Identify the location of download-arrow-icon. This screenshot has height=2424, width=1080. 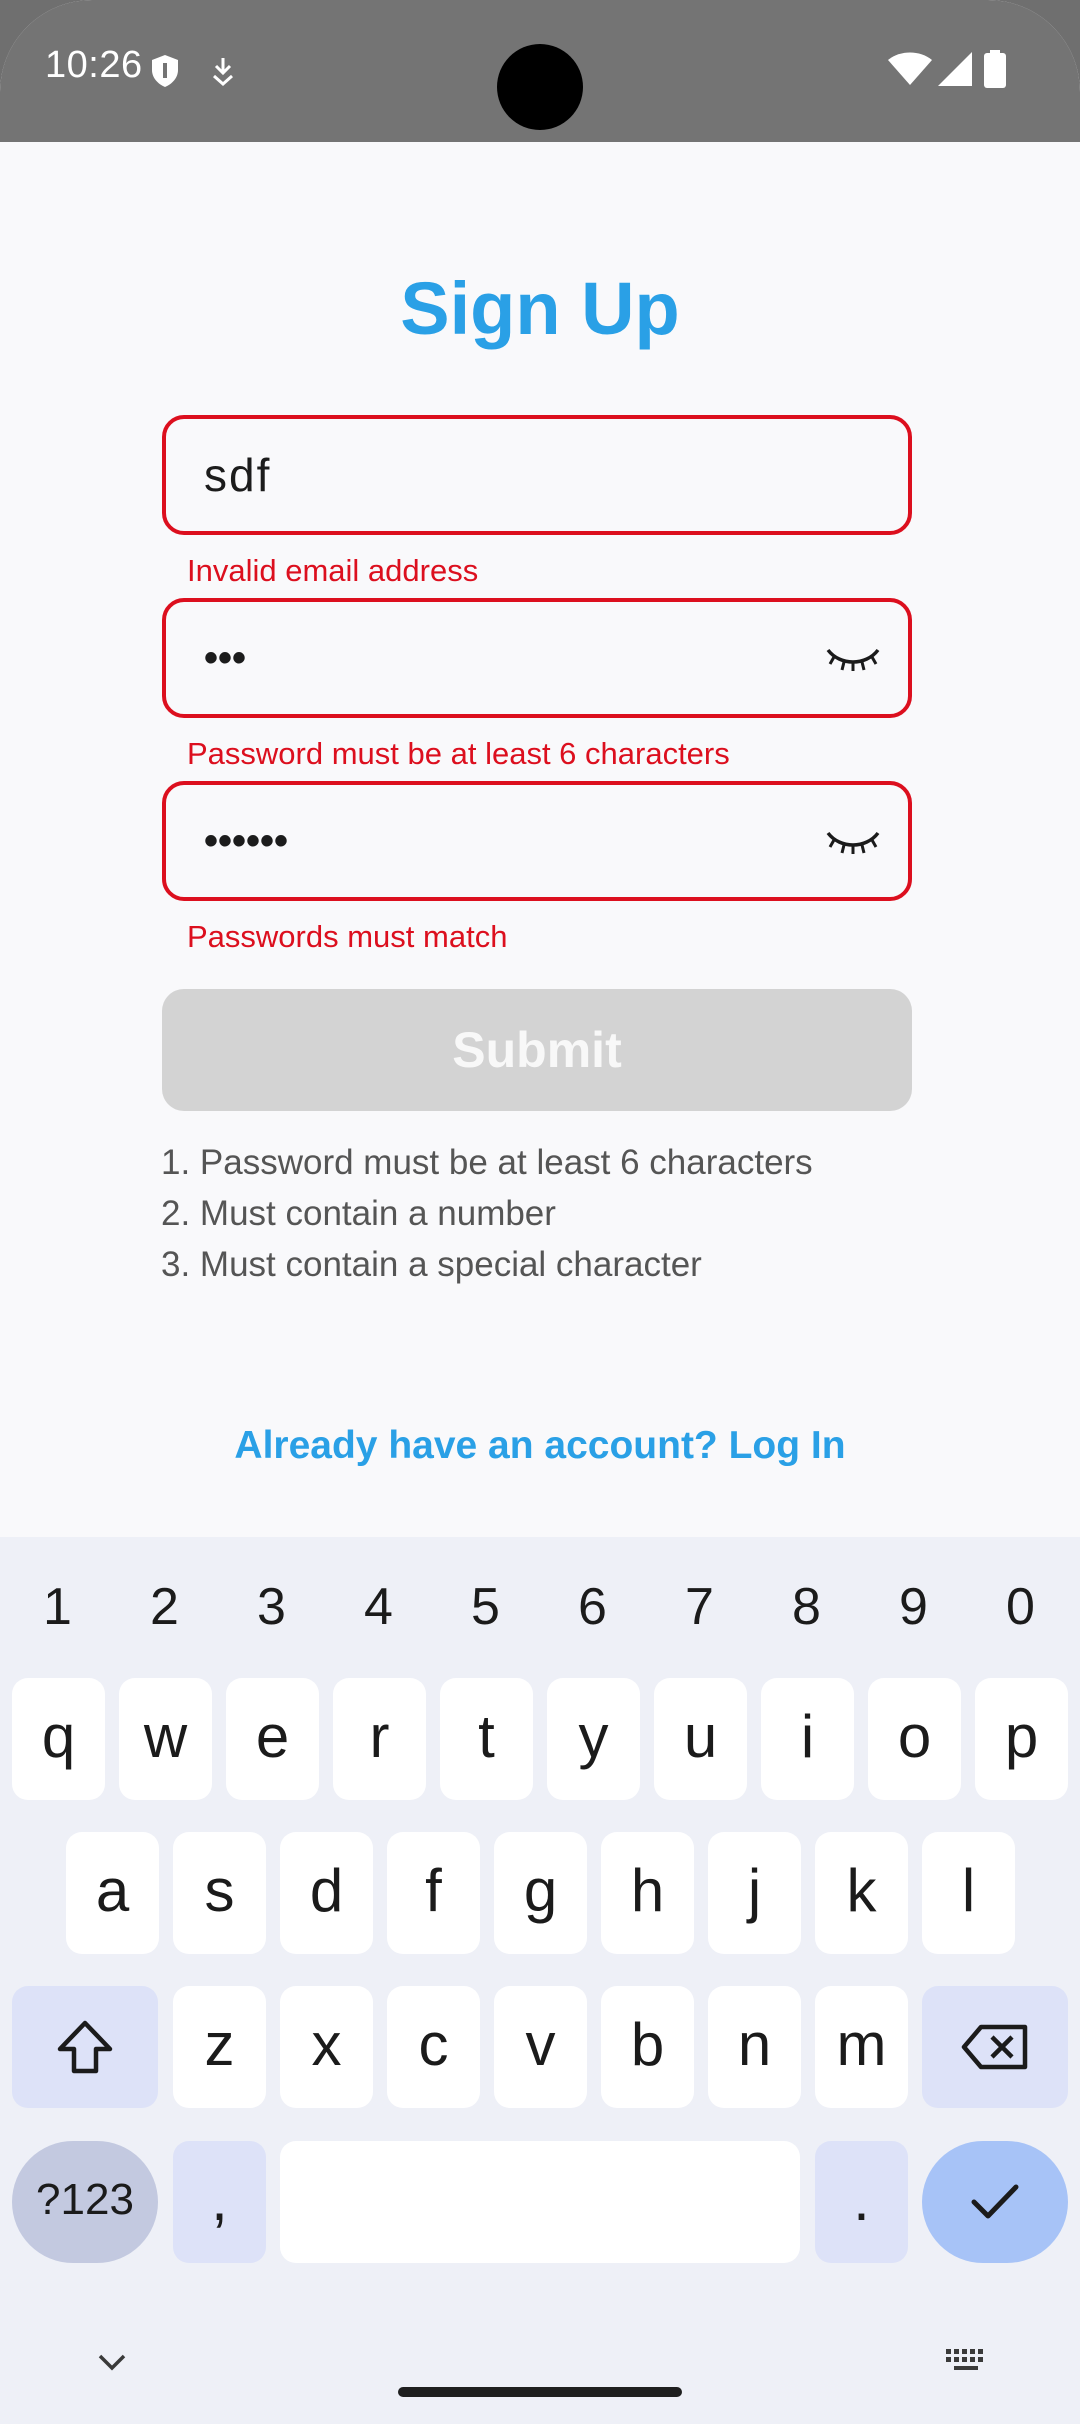
(223, 72).